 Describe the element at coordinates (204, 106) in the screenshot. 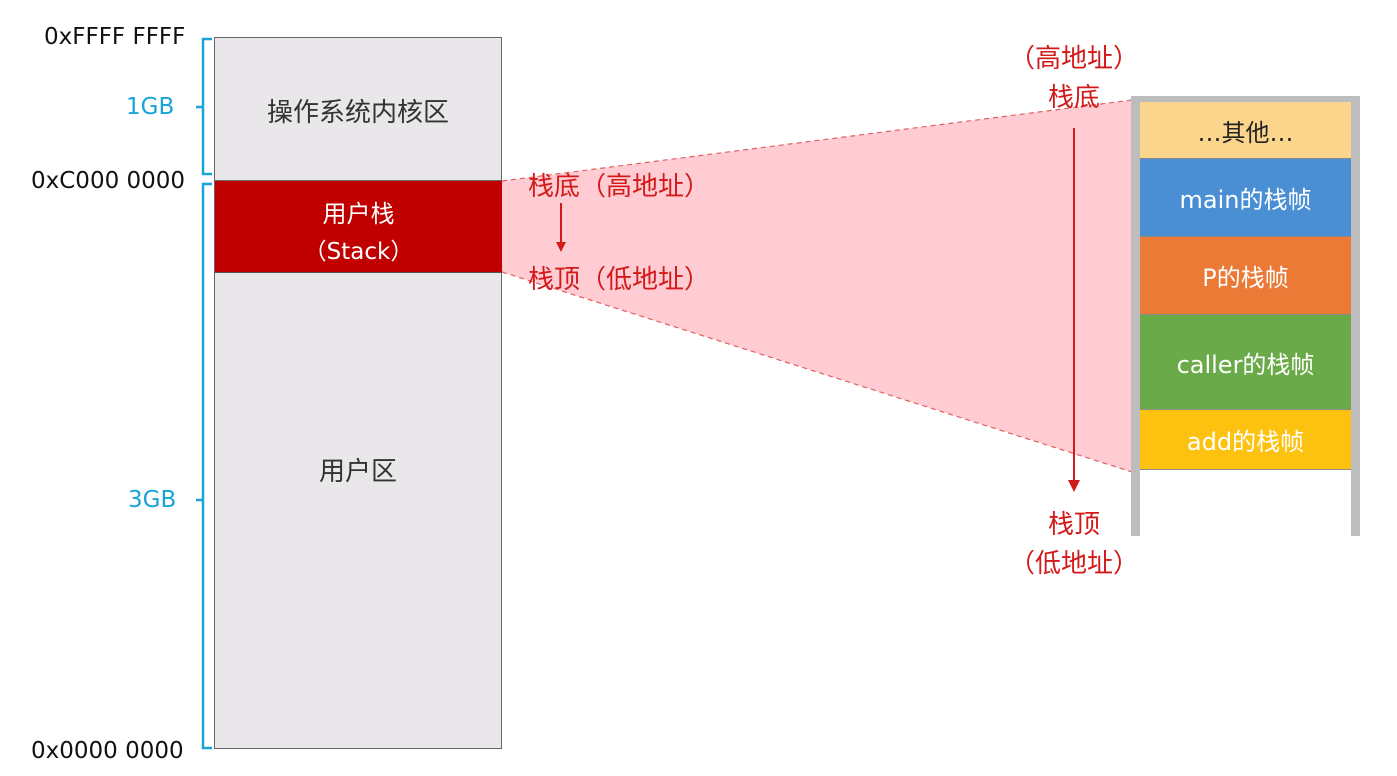

I see `brace-1gb` at that location.